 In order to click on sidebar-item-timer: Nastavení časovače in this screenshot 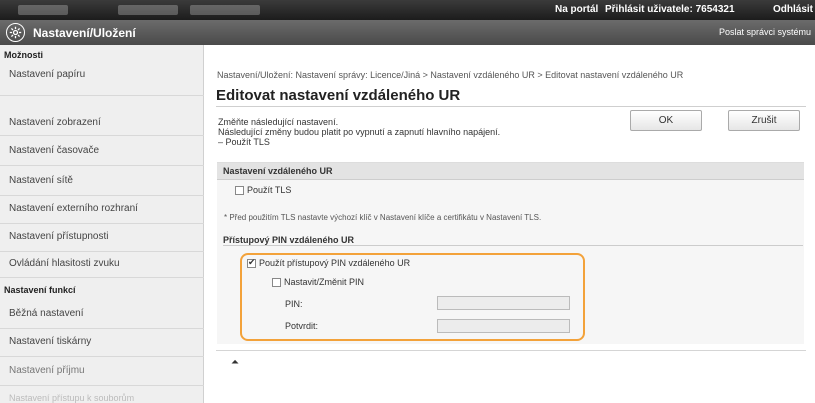, I will do `click(54, 150)`.